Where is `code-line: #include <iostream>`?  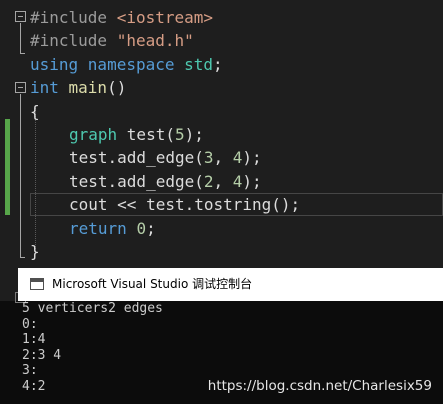
code-line: #include <iostream> is located at coordinates (221, 17).